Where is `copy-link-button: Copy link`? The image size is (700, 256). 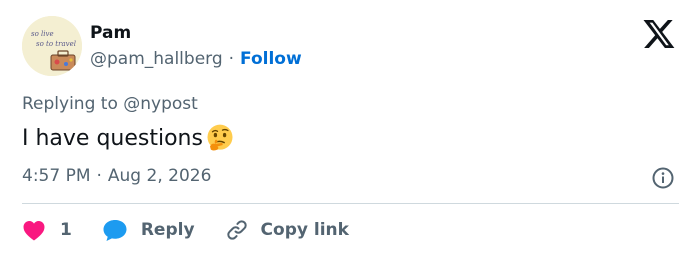 copy-link-button: Copy link is located at coordinates (287, 230).